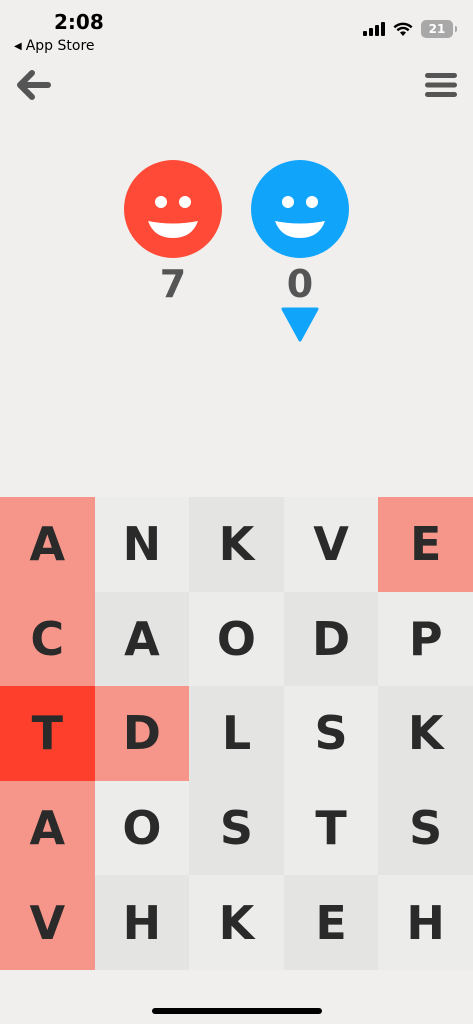  Describe the element at coordinates (300, 284) in the screenshot. I see `blue-score: 0` at that location.